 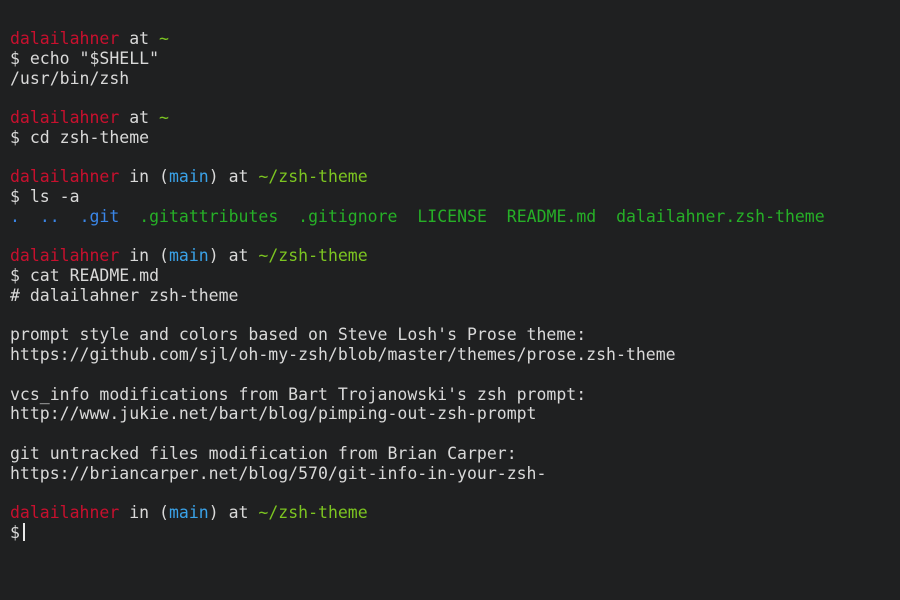 I want to click on command-prompt-symbol: $, so click(x=15, y=532).